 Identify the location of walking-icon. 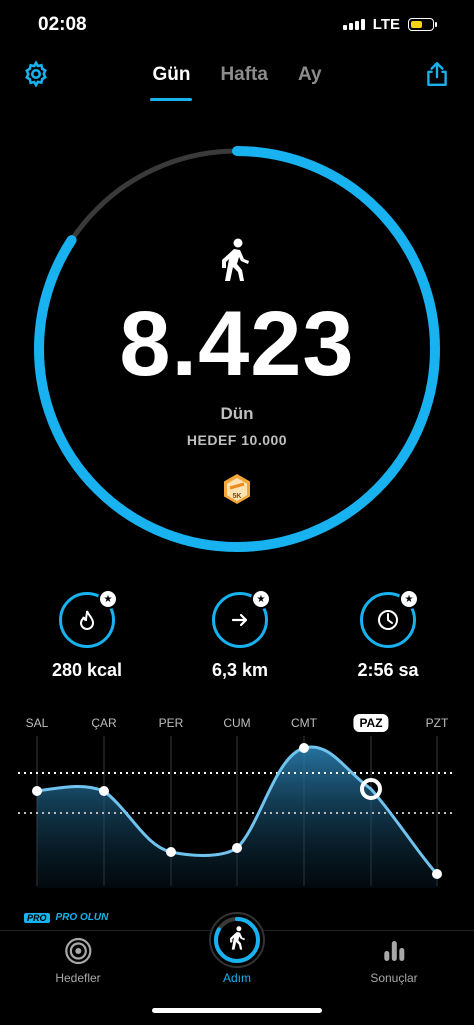
(236, 262).